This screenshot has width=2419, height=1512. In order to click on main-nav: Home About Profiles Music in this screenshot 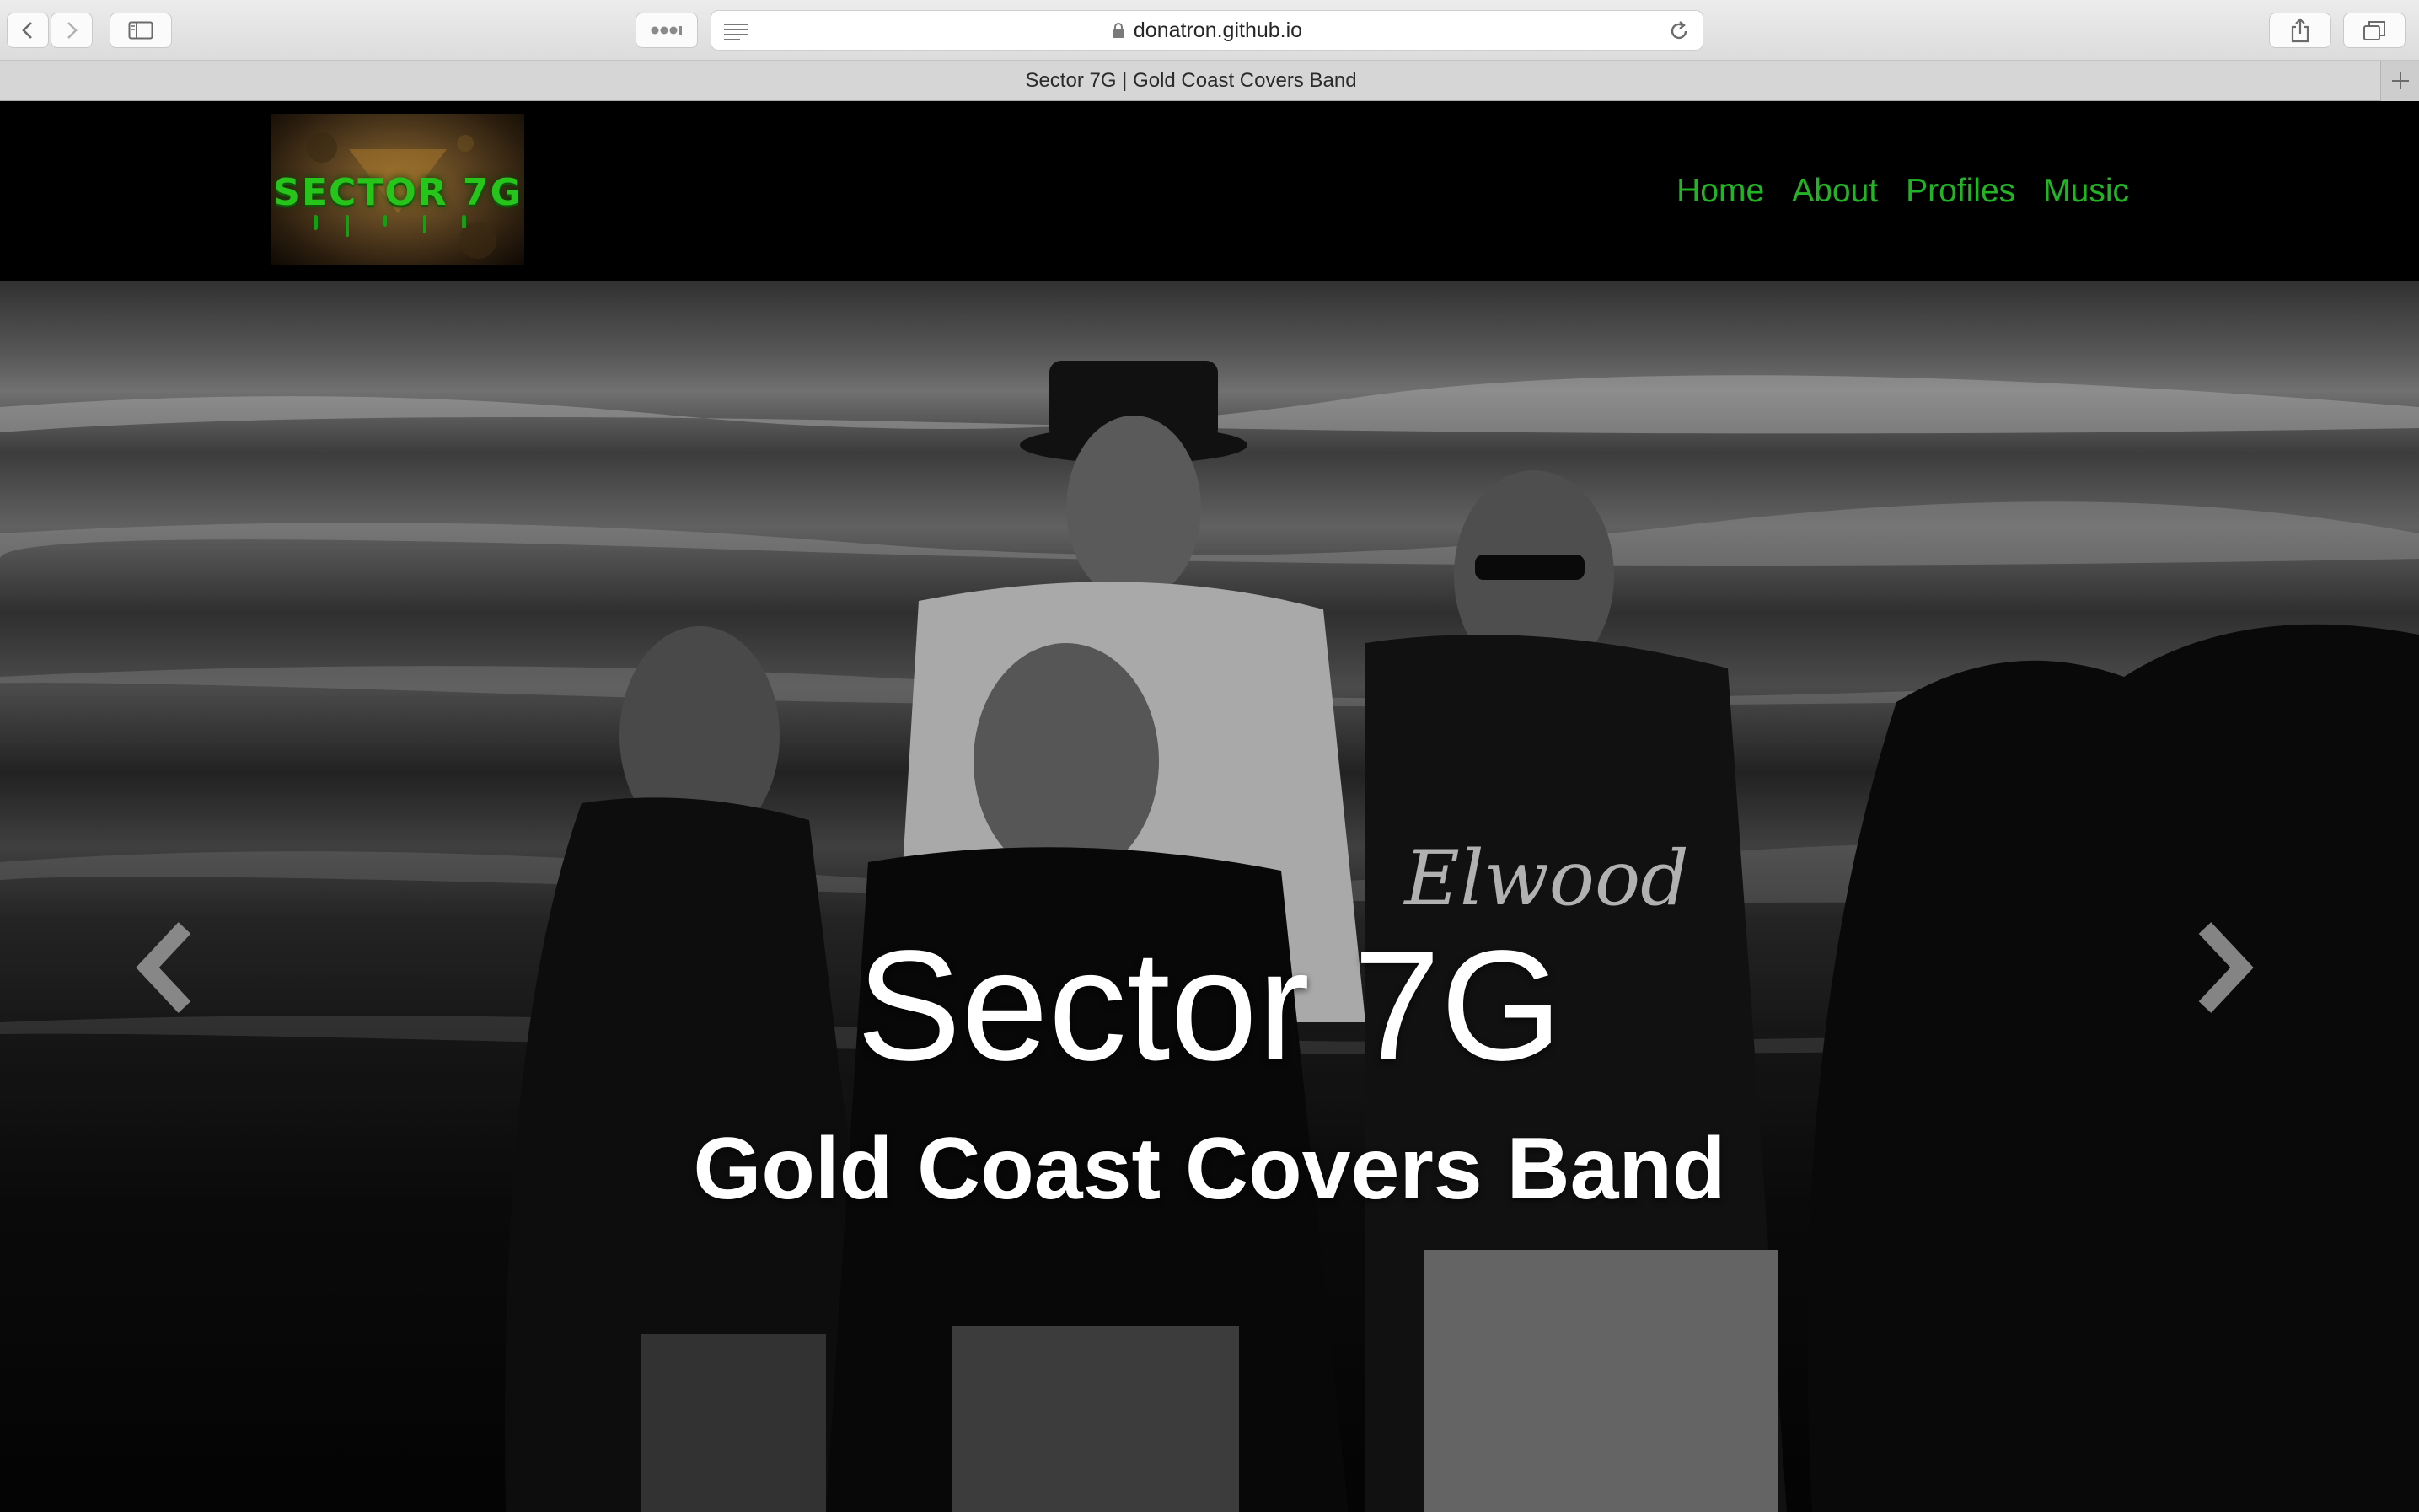, I will do `click(1889, 191)`.